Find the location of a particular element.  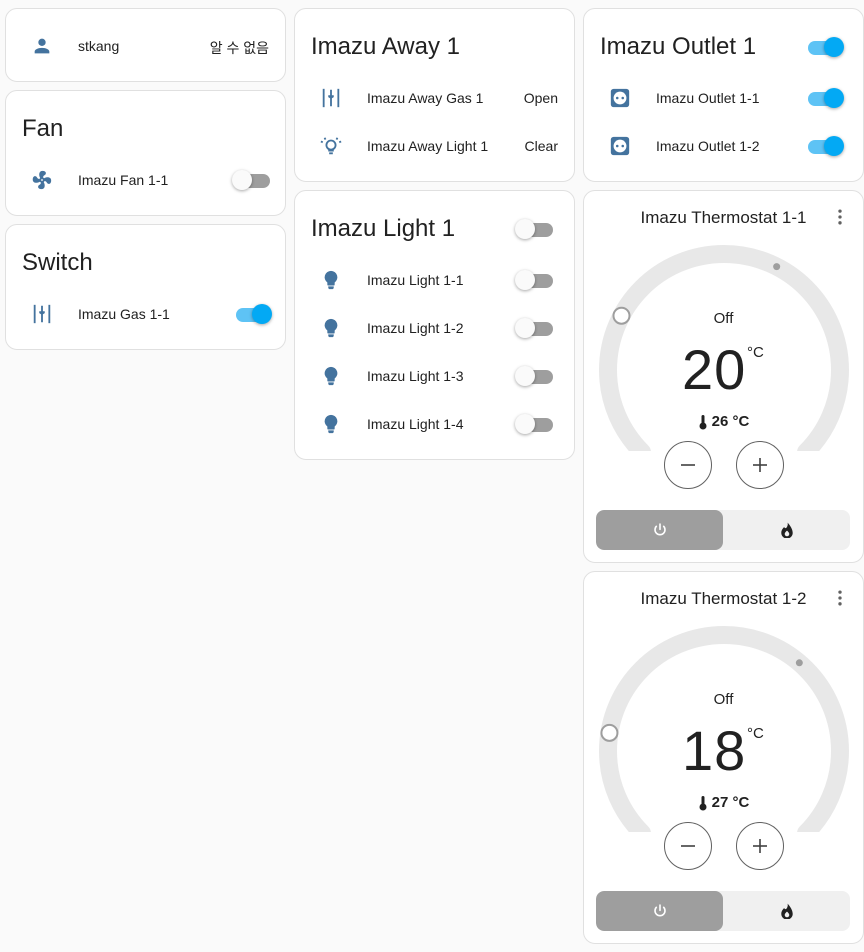

person-card: stkang 알 수 없음 is located at coordinates (145, 45).